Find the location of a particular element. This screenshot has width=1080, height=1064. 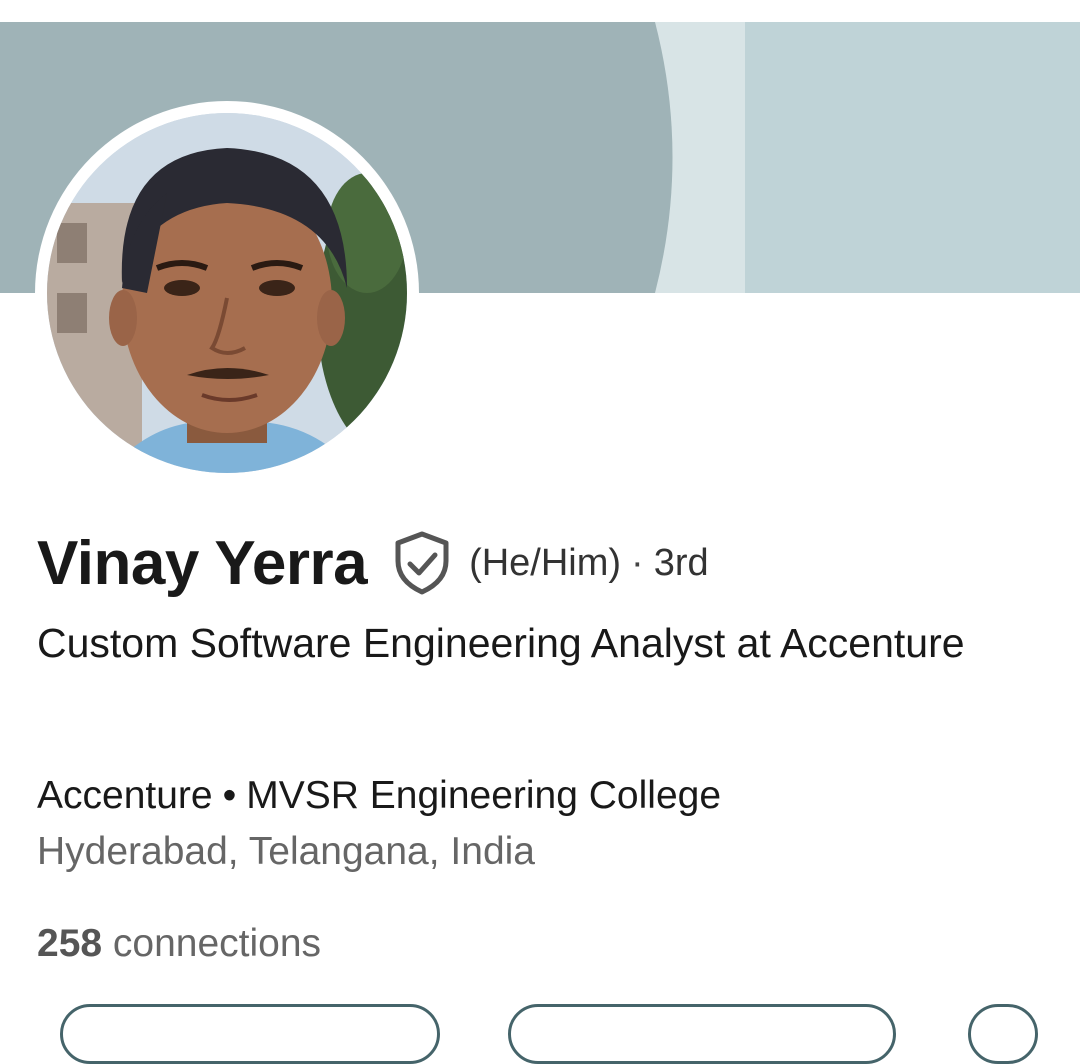

avatar-photo is located at coordinates (227, 293).